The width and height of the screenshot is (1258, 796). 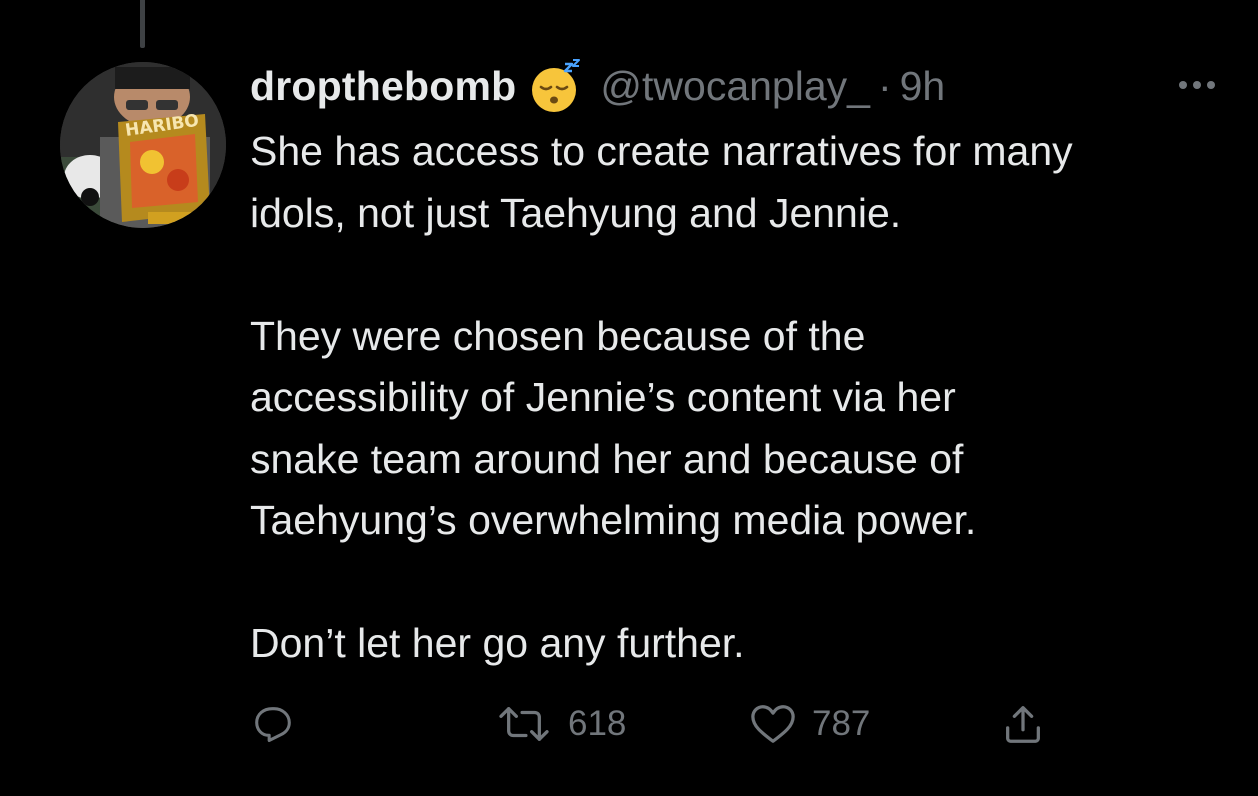 I want to click on tweet-timestamp: 9h, so click(x=923, y=86).